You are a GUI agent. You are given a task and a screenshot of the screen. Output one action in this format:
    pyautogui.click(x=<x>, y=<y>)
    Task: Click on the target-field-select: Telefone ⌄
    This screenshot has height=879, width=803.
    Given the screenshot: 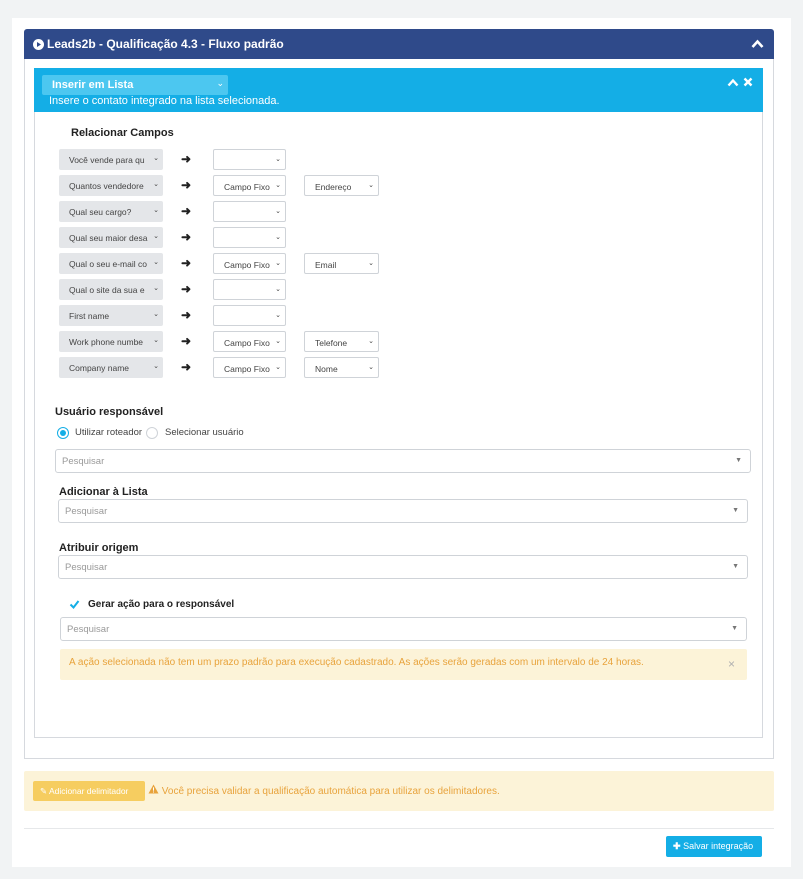 What is the action you would take?
    pyautogui.click(x=341, y=341)
    